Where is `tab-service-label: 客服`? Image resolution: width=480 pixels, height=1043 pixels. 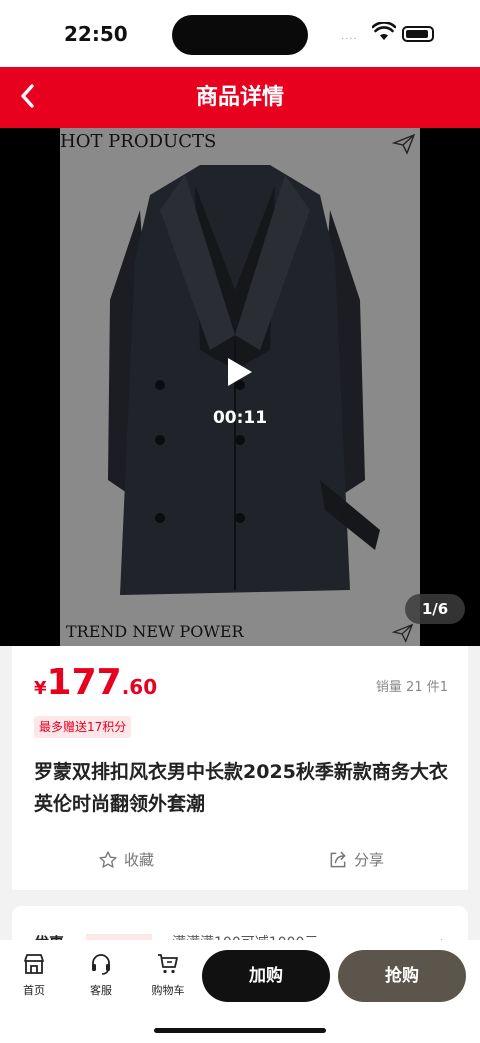
tab-service-label: 客服 is located at coordinates (101, 990).